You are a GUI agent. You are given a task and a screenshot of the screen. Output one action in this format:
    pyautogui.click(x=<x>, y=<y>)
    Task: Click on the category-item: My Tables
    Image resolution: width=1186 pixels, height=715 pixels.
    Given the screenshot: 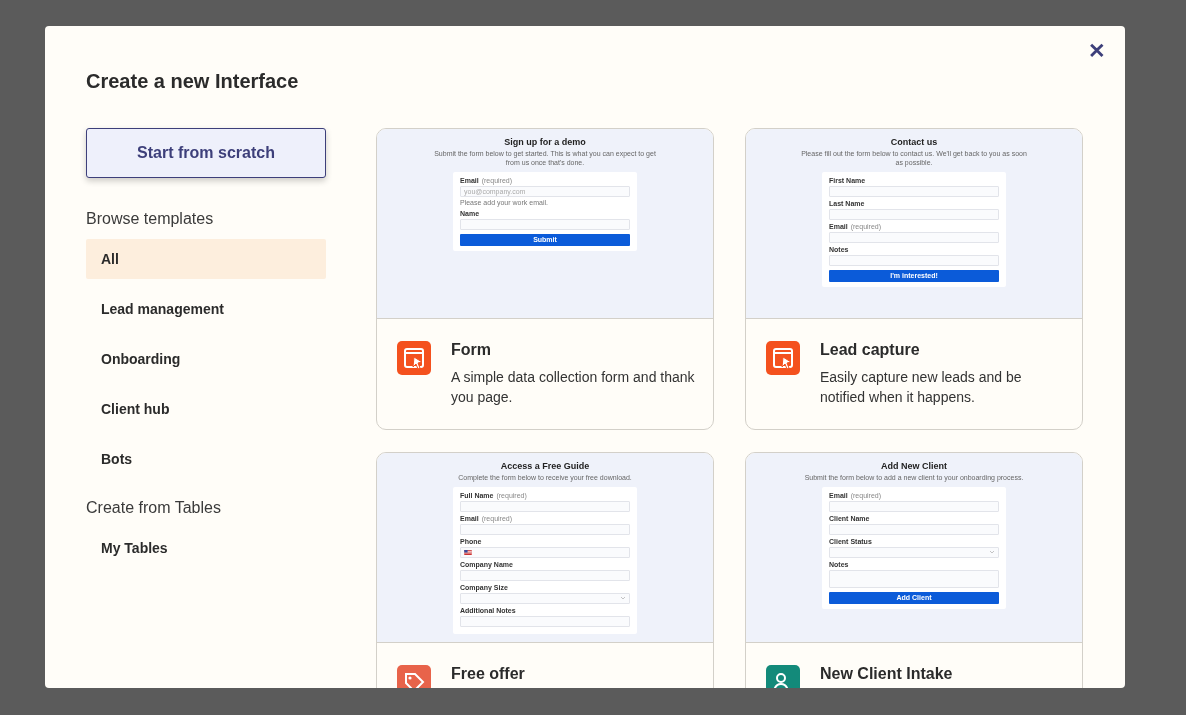 What is the action you would take?
    pyautogui.click(x=206, y=548)
    